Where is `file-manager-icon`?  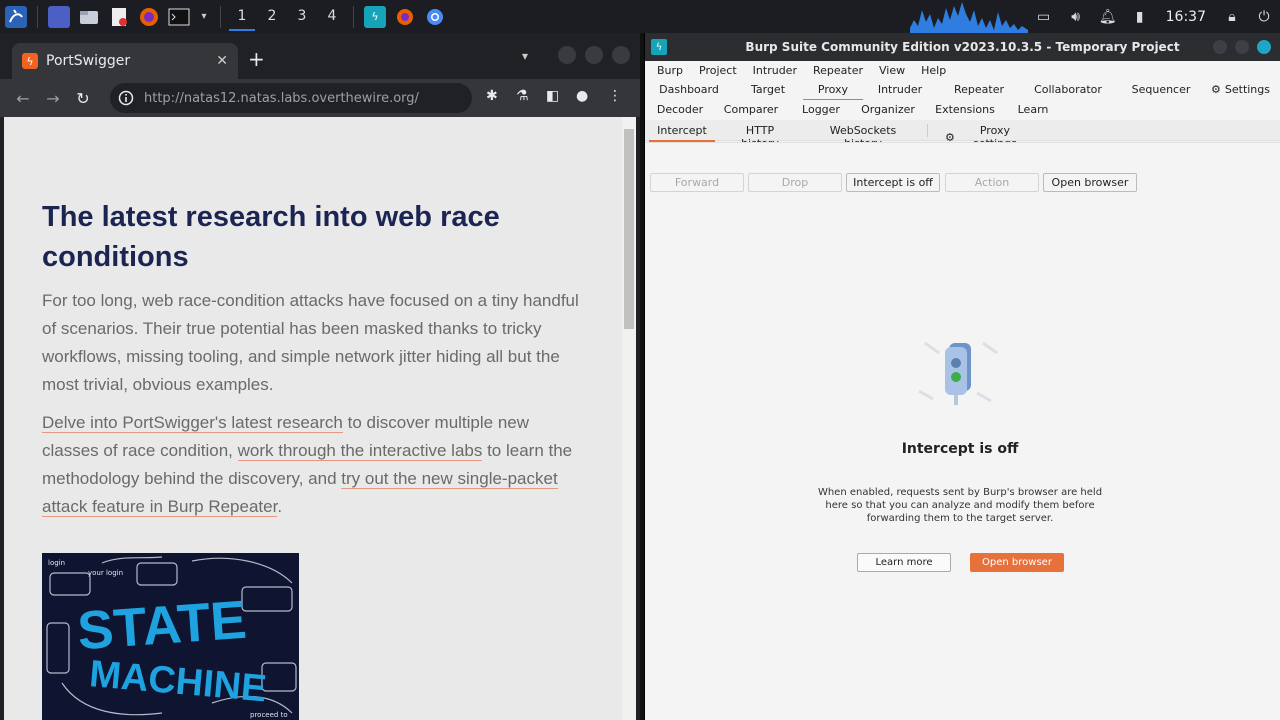 file-manager-icon is located at coordinates (89, 17).